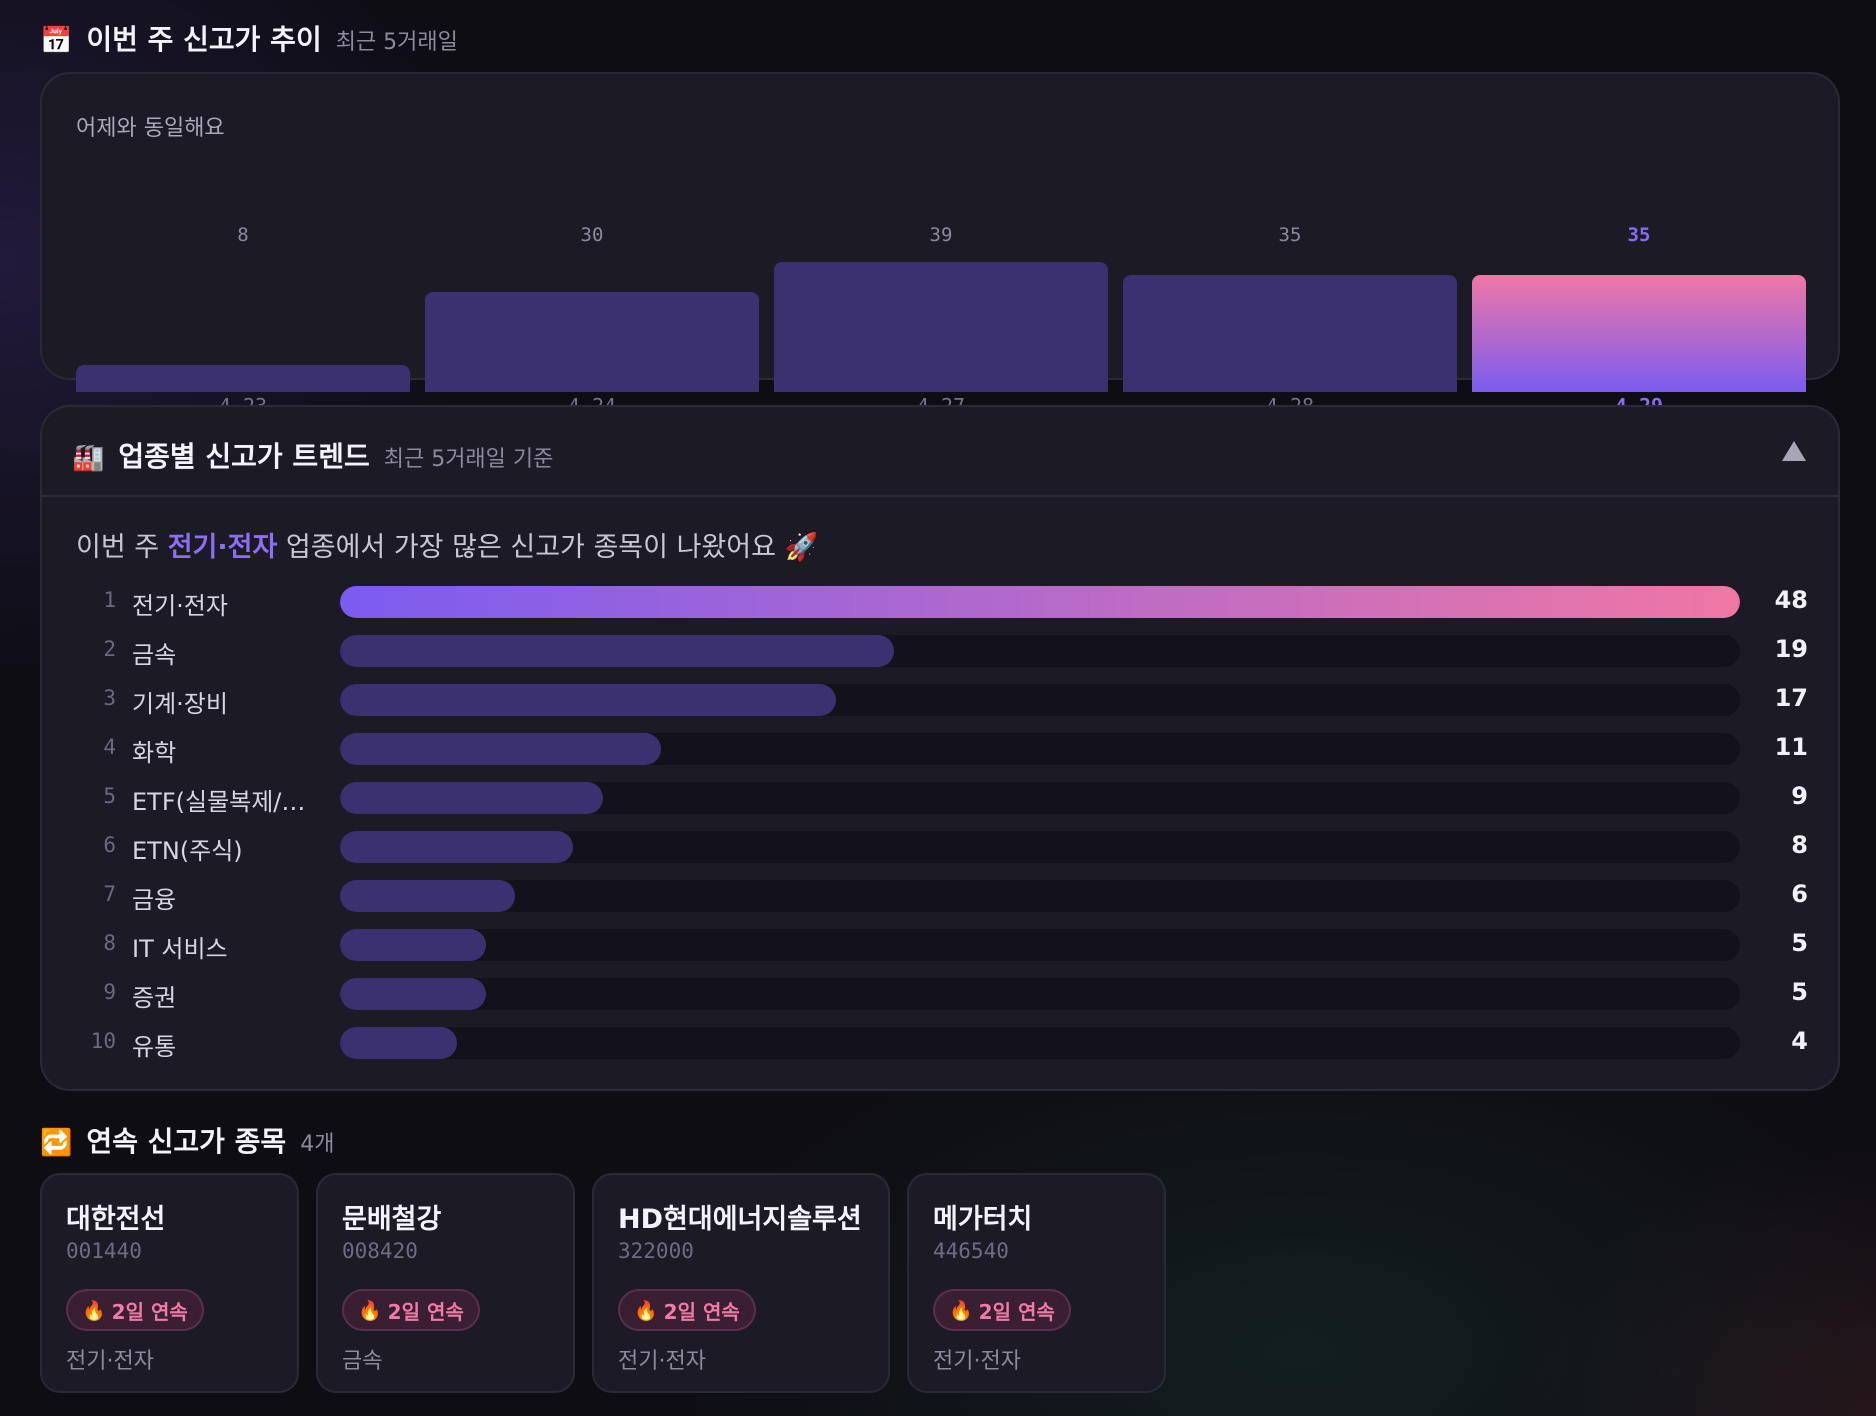 The height and width of the screenshot is (1416, 1876). Describe the element at coordinates (1799, 796) in the screenshot. I see `sector-count: 9` at that location.